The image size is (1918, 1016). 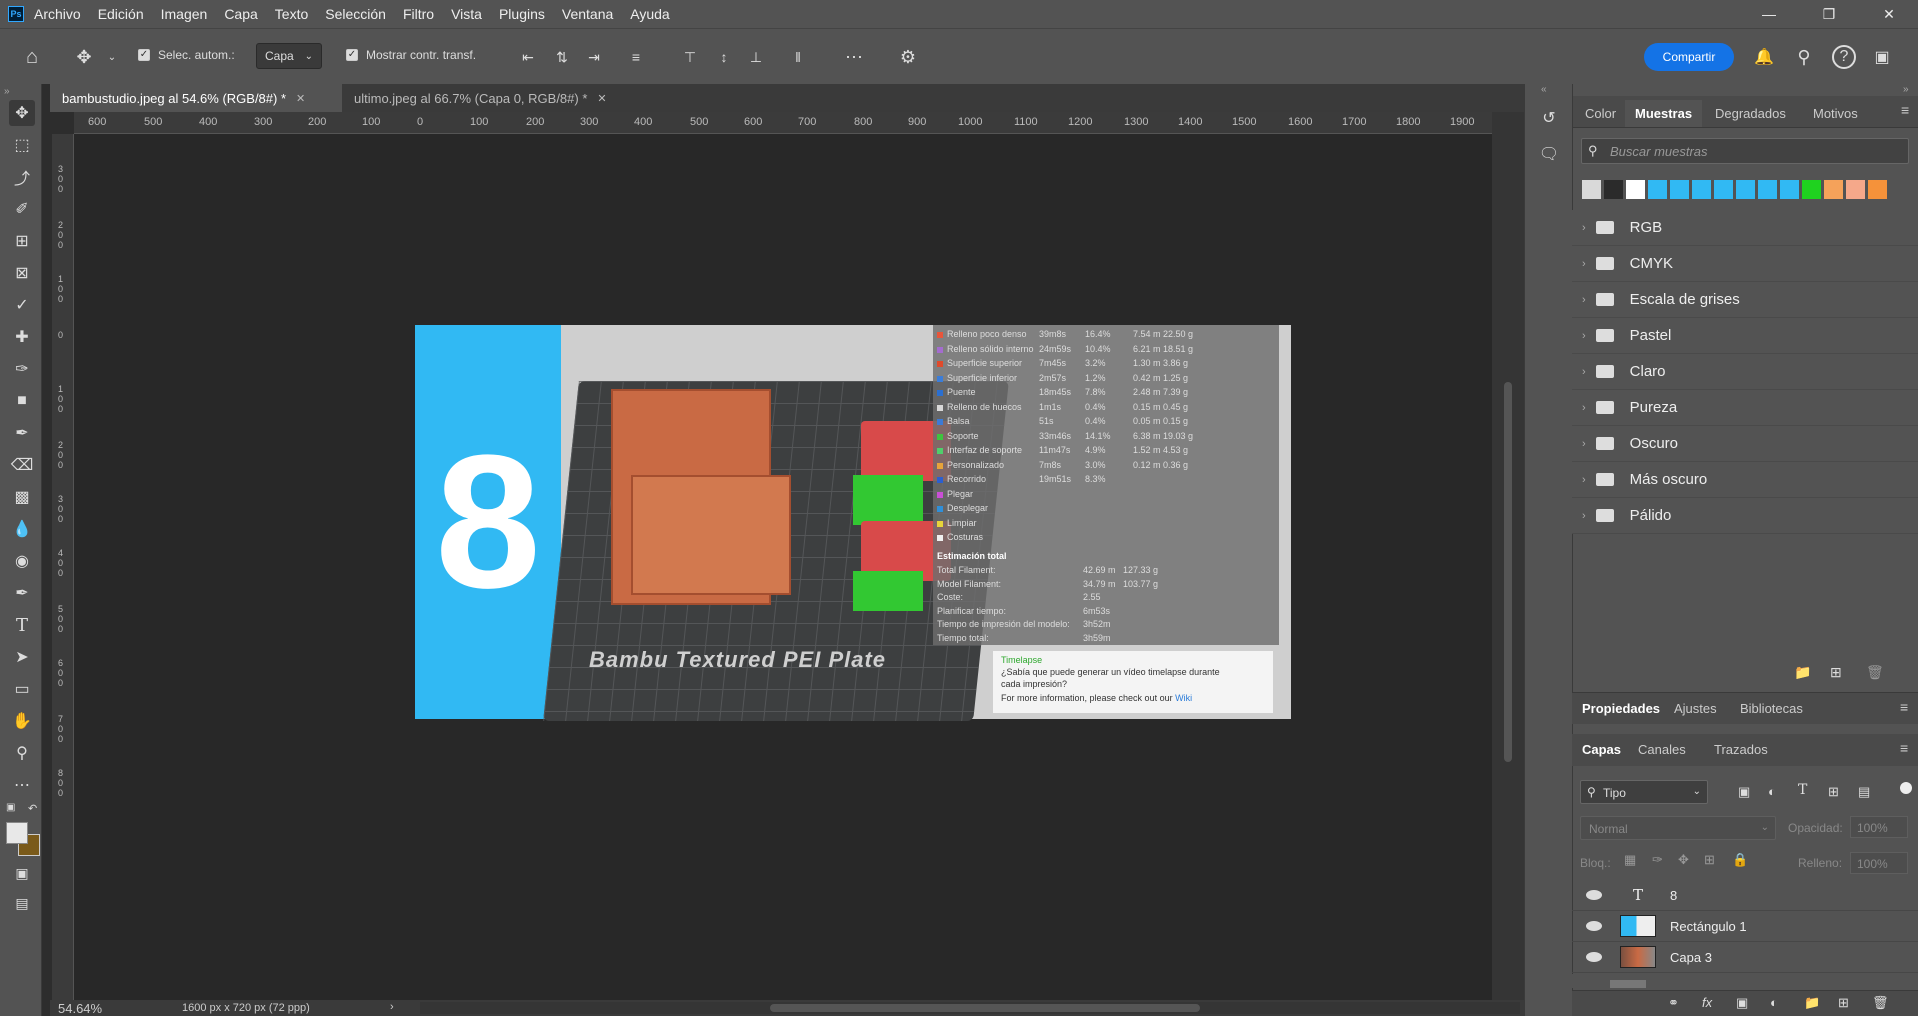 I want to click on auto-select-dropdown: Capa ⌄, so click(x=289, y=56).